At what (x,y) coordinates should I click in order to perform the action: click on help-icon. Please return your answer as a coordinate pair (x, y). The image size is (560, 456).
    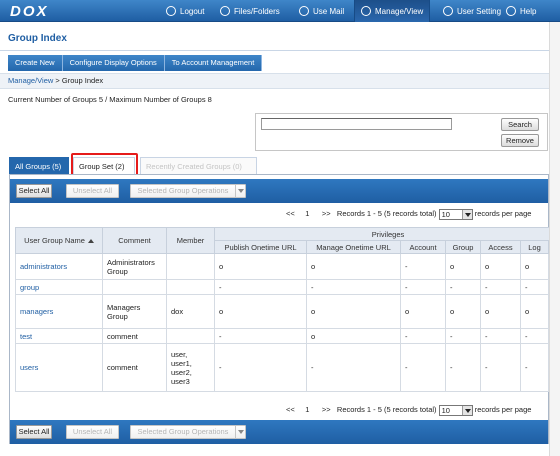
    Looking at the image, I should click on (511, 11).